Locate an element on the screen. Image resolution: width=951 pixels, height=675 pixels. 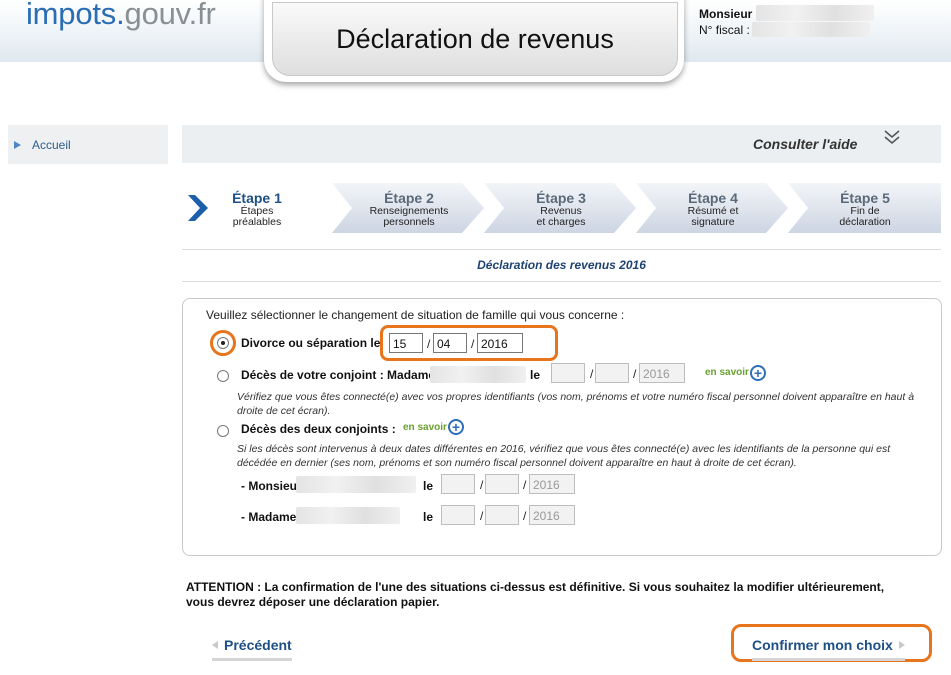
madame-label: - Madame is located at coordinates (269, 517).